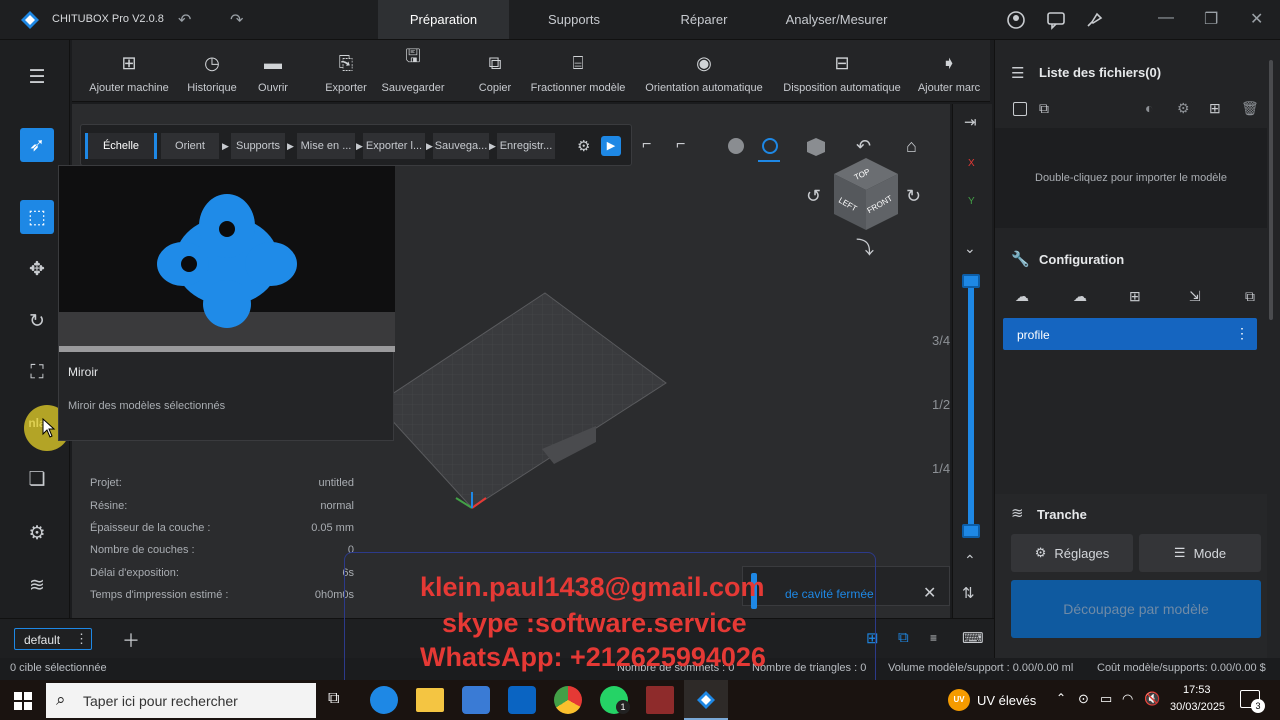  Describe the element at coordinates (583, 146) in the screenshot. I see `settings-gear-icon: ⚙` at that location.